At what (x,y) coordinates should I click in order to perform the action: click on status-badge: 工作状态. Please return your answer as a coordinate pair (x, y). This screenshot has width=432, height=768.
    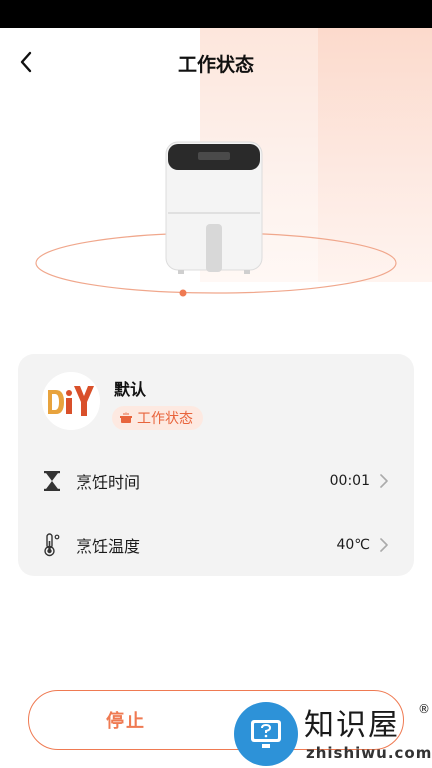
    Looking at the image, I should click on (157, 418).